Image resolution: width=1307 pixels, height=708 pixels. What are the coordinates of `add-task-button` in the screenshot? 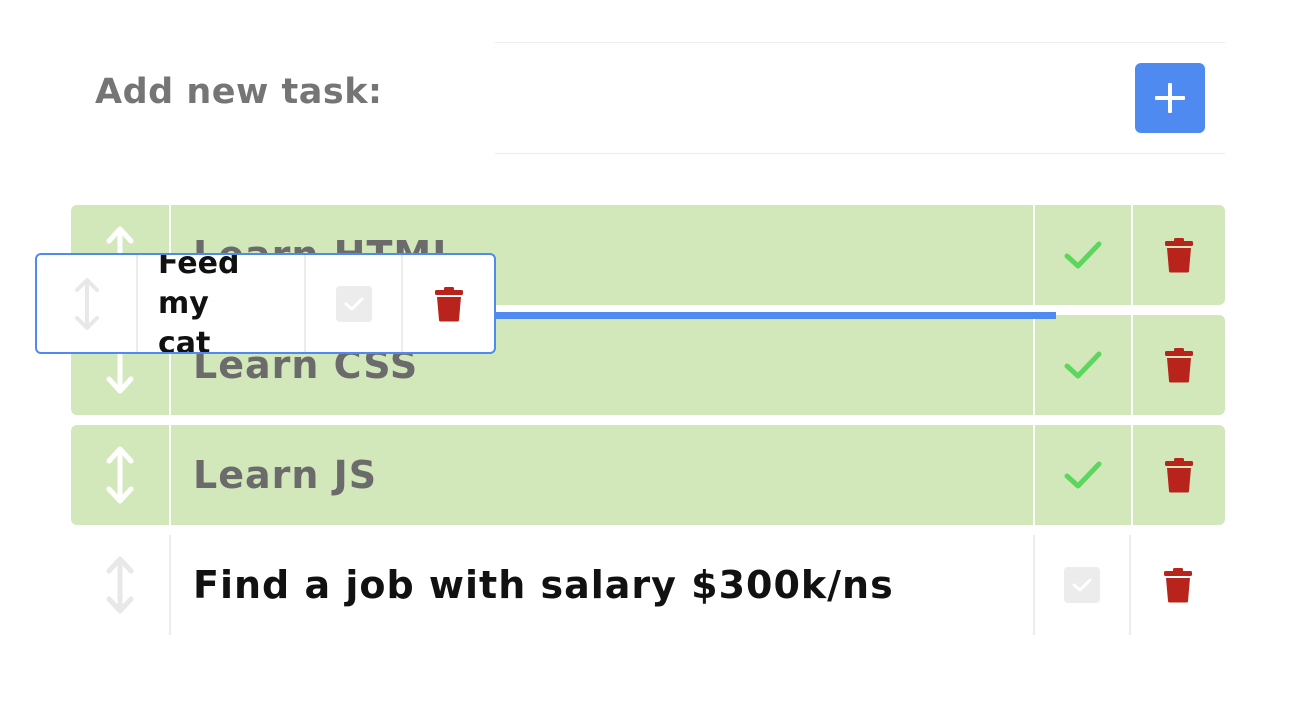 It's located at (1170, 98).